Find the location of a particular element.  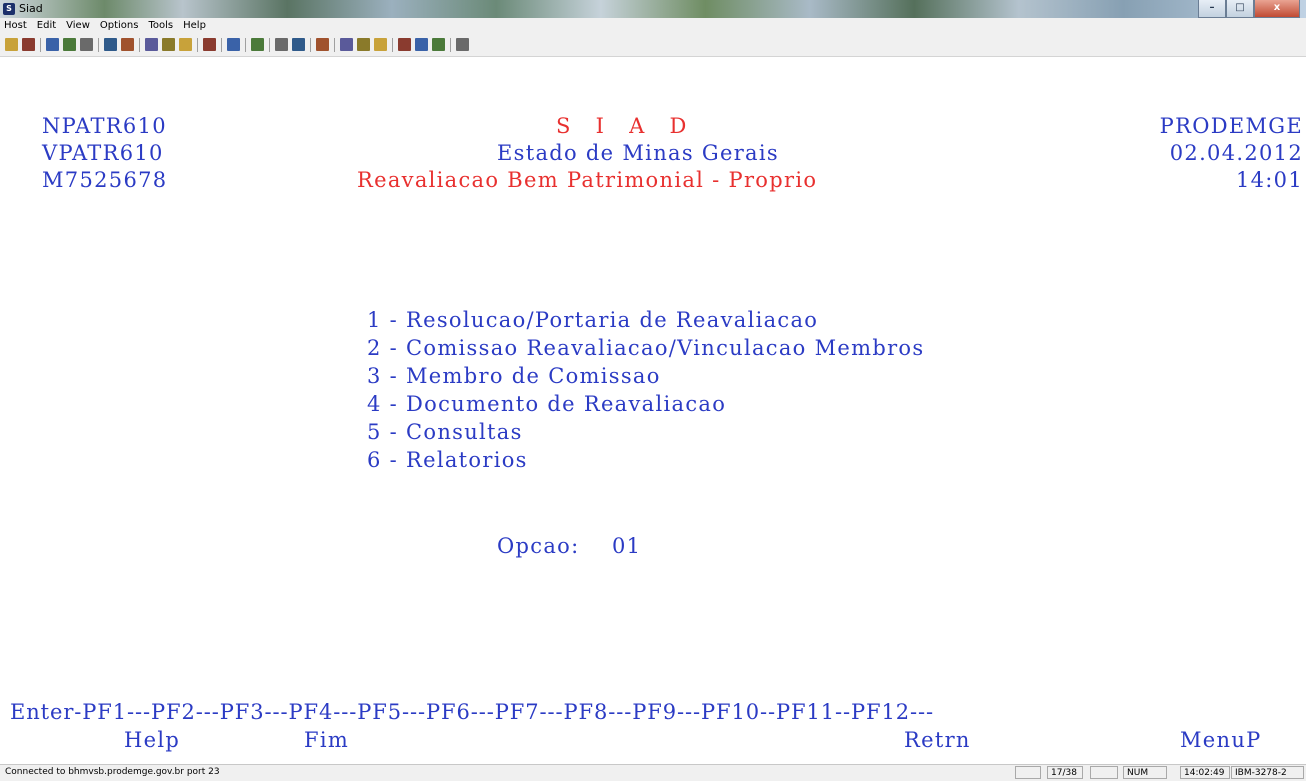

chart-icon is located at coordinates (233, 44).